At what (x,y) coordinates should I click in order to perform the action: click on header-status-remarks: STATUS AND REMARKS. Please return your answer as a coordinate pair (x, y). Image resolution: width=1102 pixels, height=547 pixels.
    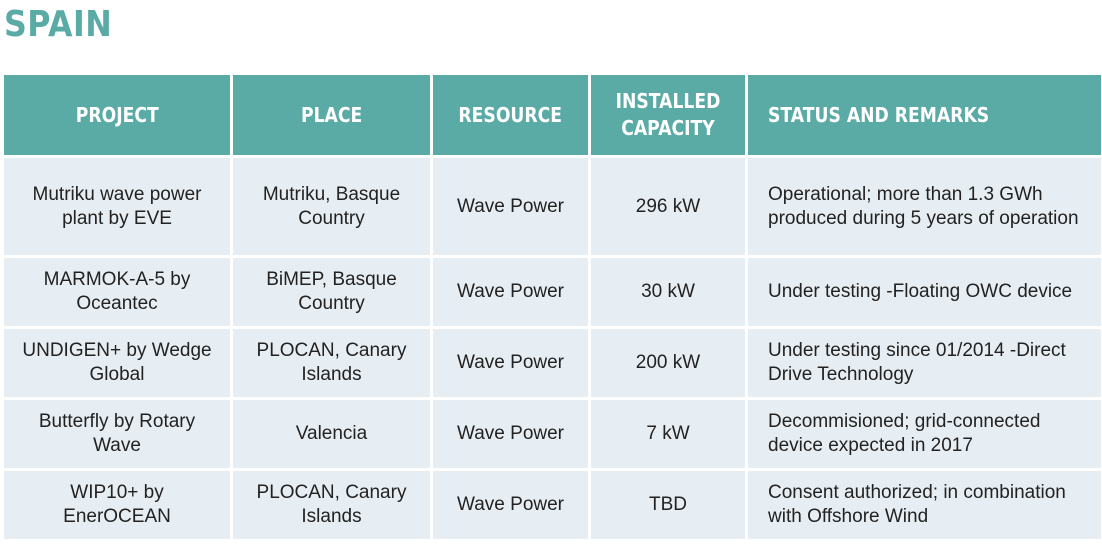
    Looking at the image, I should click on (924, 115).